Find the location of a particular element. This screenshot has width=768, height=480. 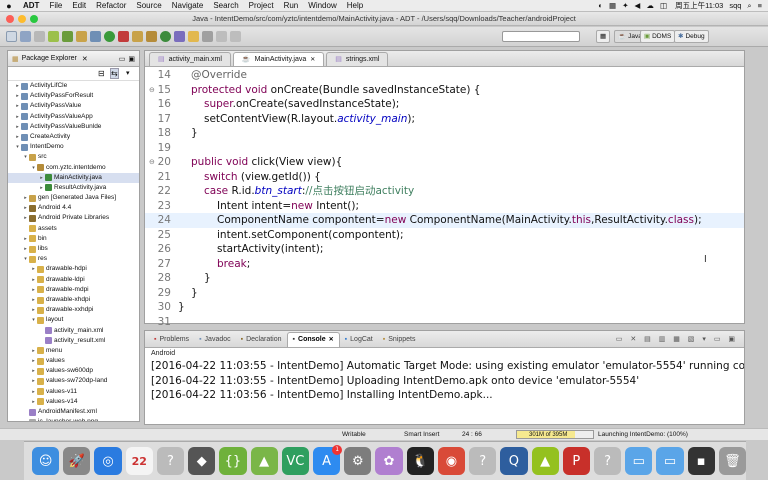

menu-navigate: Navigate is located at coordinates (188, 5).